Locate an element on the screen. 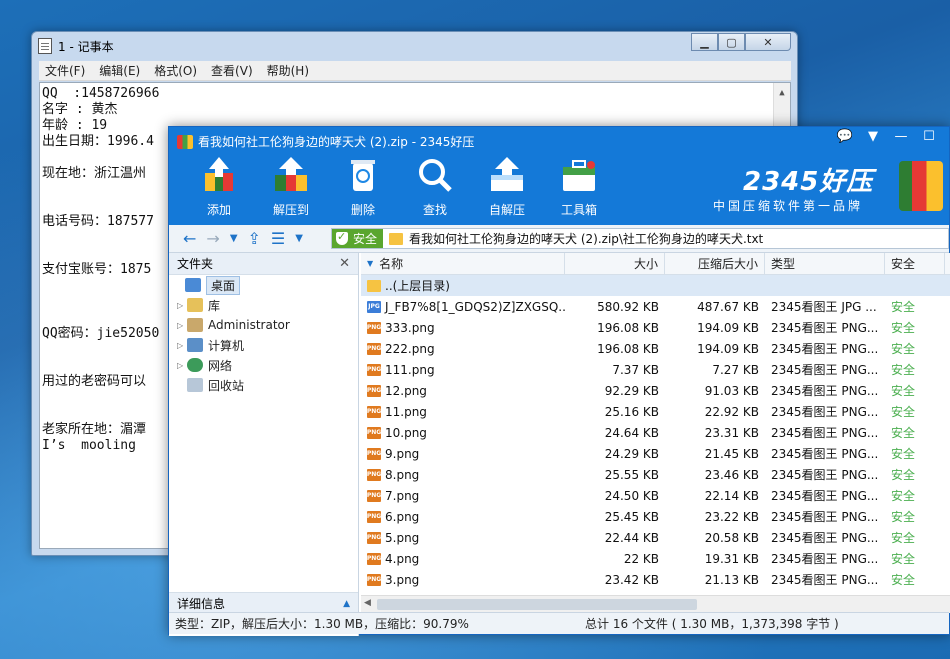 This screenshot has width=950, height=659. view-dropdown-icon: ▼ is located at coordinates (299, 238).